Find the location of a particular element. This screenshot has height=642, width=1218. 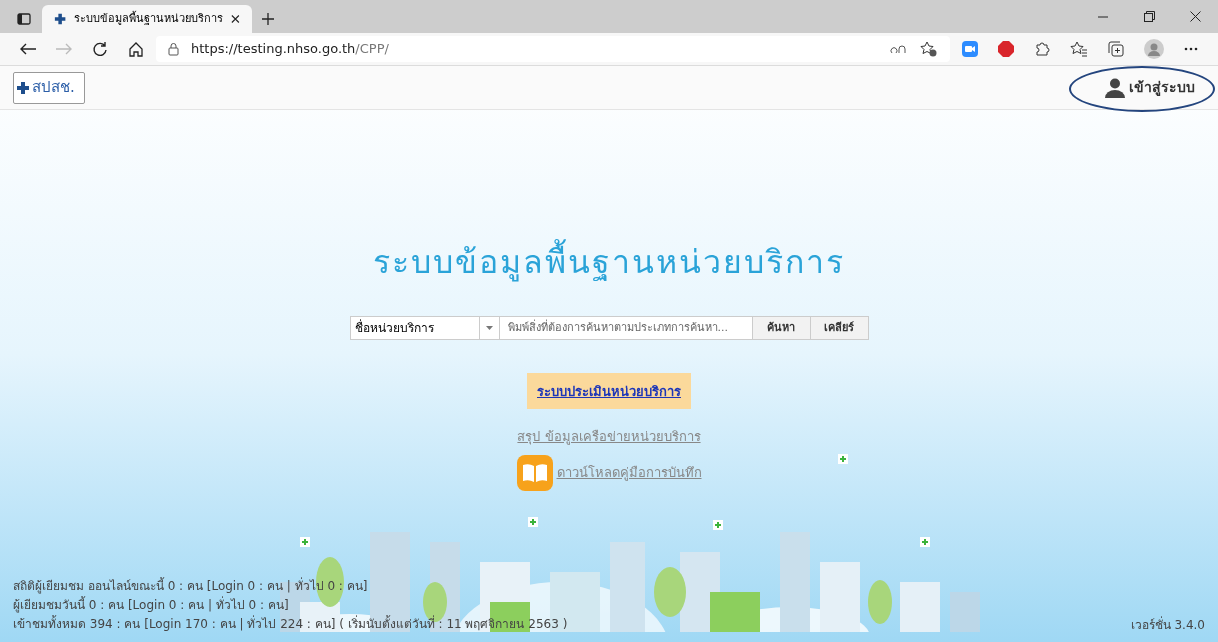

restore-icon is located at coordinates (1149, 16).